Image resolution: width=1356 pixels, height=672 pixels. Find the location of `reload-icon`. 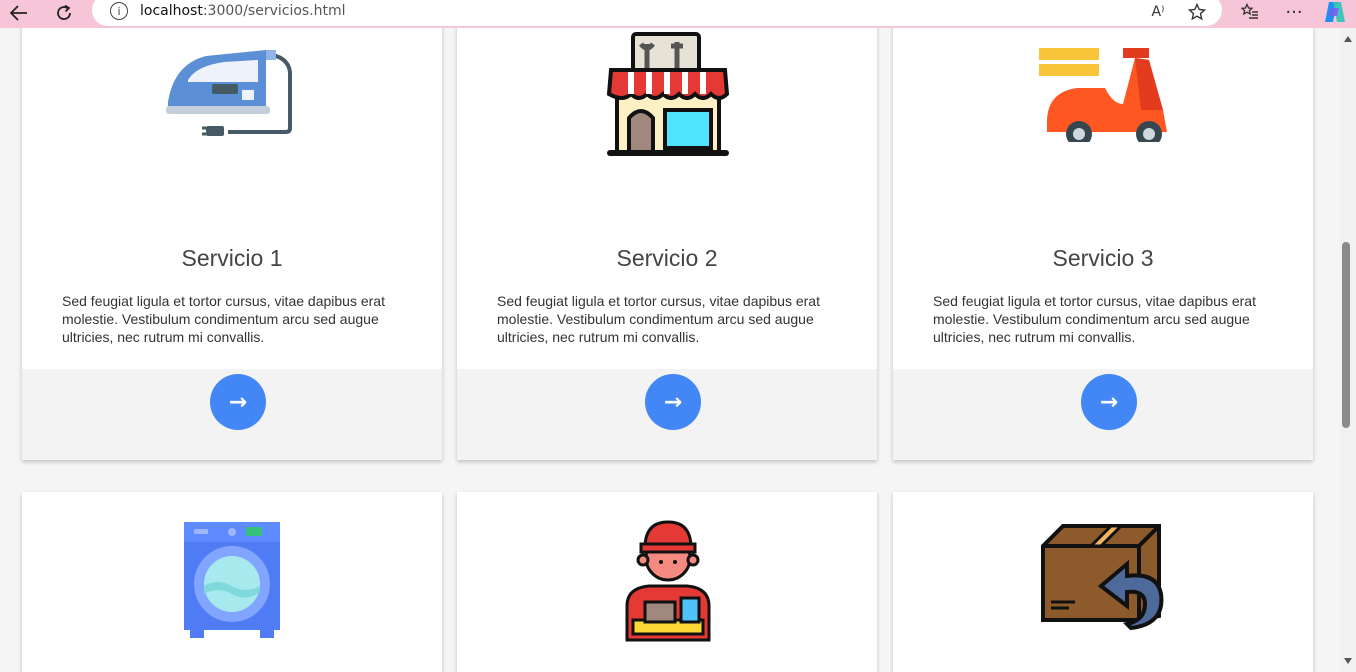

reload-icon is located at coordinates (64, 12).